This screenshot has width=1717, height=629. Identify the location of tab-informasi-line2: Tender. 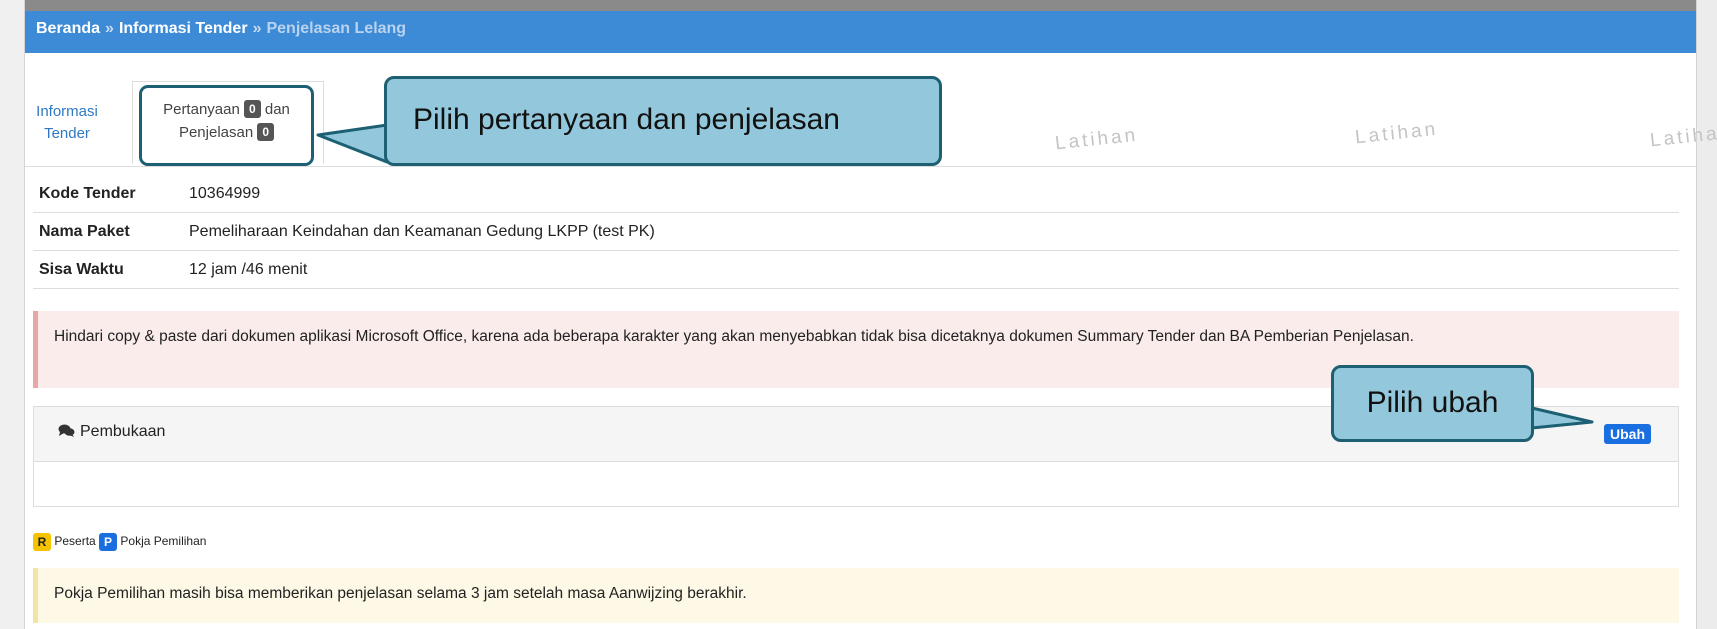
(67, 133).